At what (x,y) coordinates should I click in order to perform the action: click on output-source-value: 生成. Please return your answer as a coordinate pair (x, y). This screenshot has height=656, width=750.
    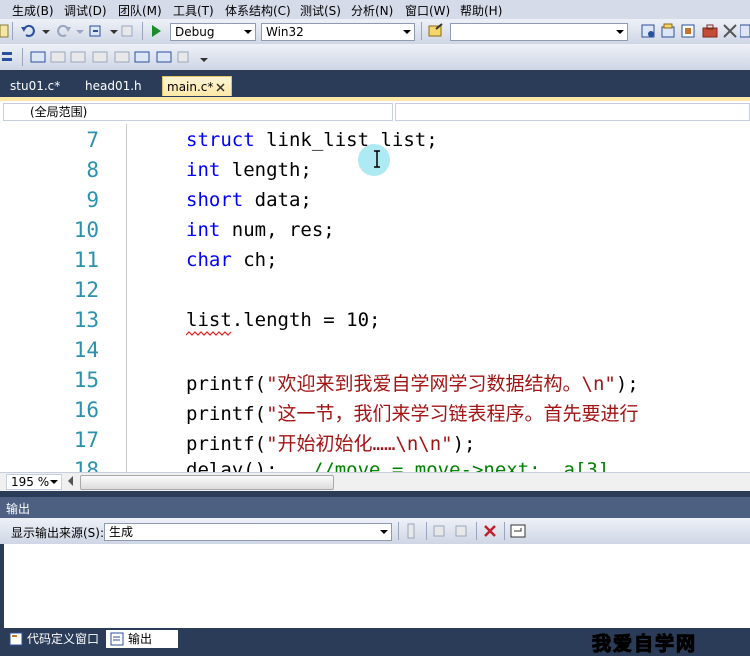
    Looking at the image, I should click on (121, 532).